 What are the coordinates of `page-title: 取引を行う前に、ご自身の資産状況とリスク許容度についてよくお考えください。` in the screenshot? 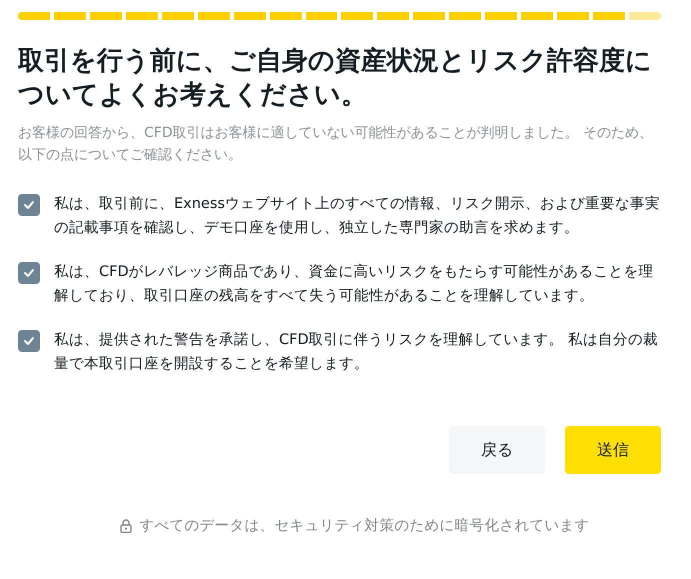 It's located at (335, 78).